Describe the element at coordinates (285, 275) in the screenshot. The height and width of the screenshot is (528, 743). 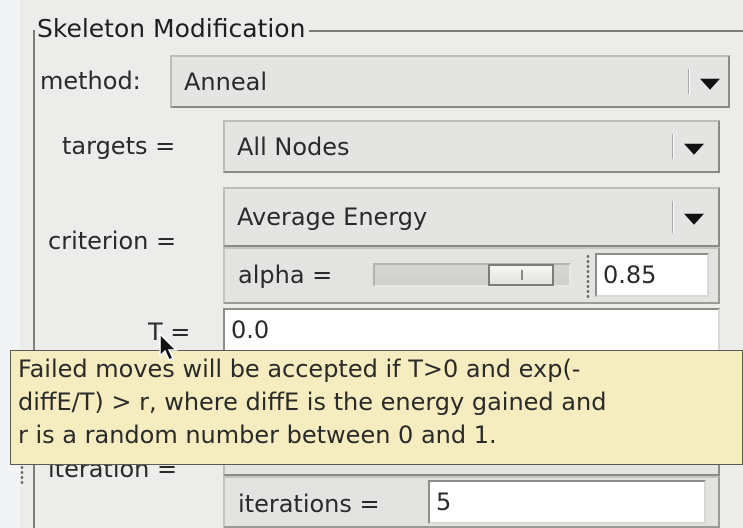
I see `alpha-label: alpha =` at that location.